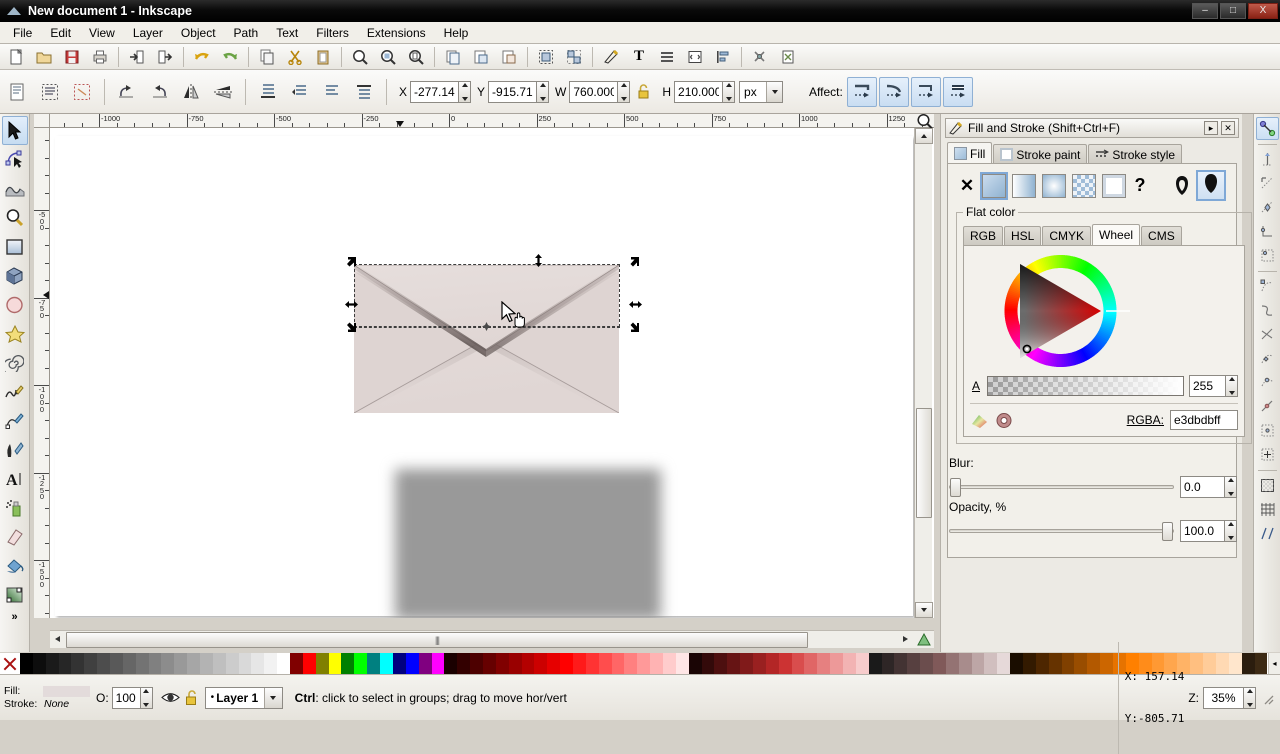 This screenshot has width=1280, height=754. What do you see at coordinates (148, 33) in the screenshot?
I see `menu-layer: Layer` at bounding box center [148, 33].